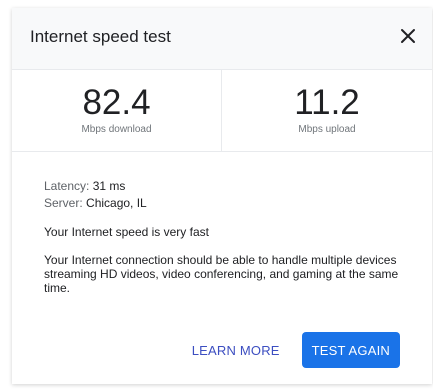 This screenshot has height=390, width=433. I want to click on download-stat: 82.4 Mbps download, so click(117, 111).